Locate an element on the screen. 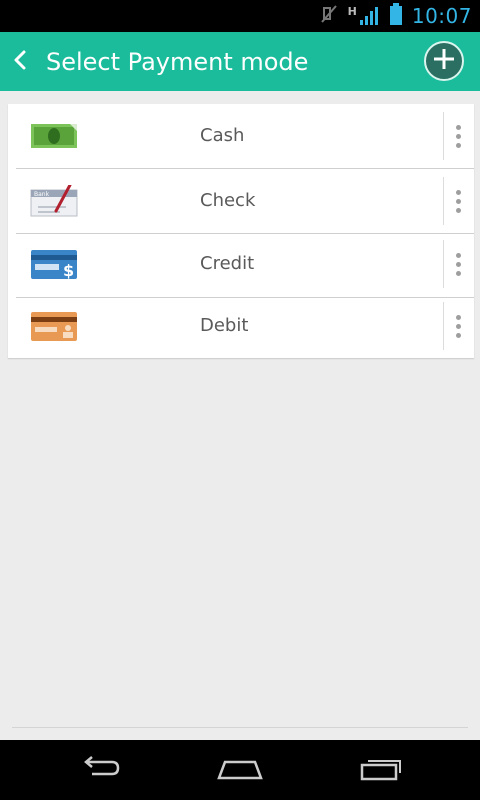 The width and height of the screenshot is (480, 800). app-bar: Select Payment mode is located at coordinates (240, 61).